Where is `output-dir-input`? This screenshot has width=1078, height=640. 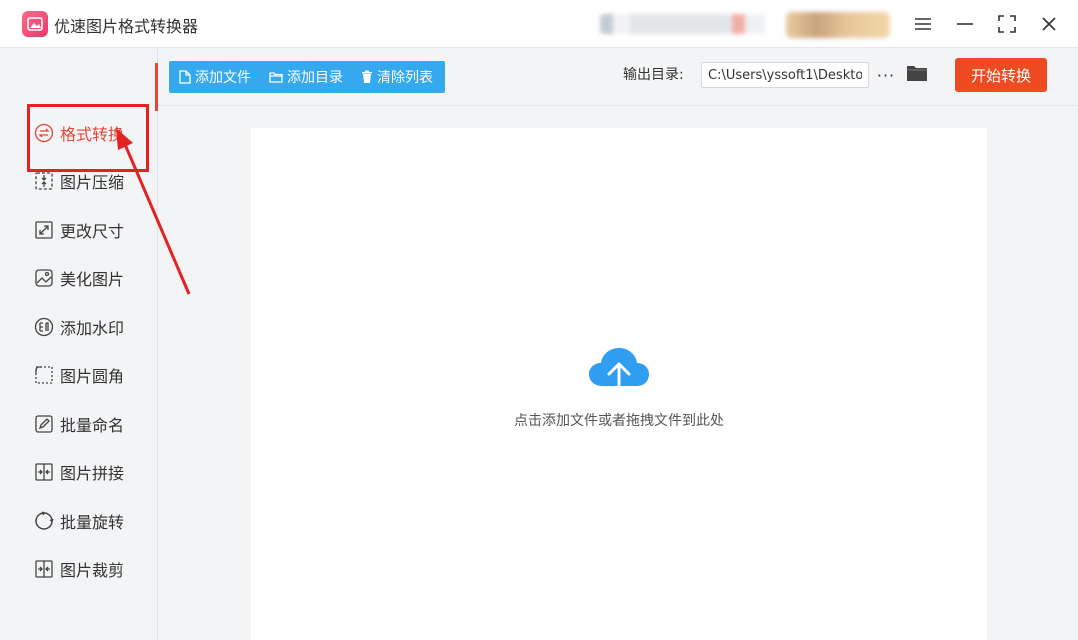
output-dir-input is located at coordinates (785, 75).